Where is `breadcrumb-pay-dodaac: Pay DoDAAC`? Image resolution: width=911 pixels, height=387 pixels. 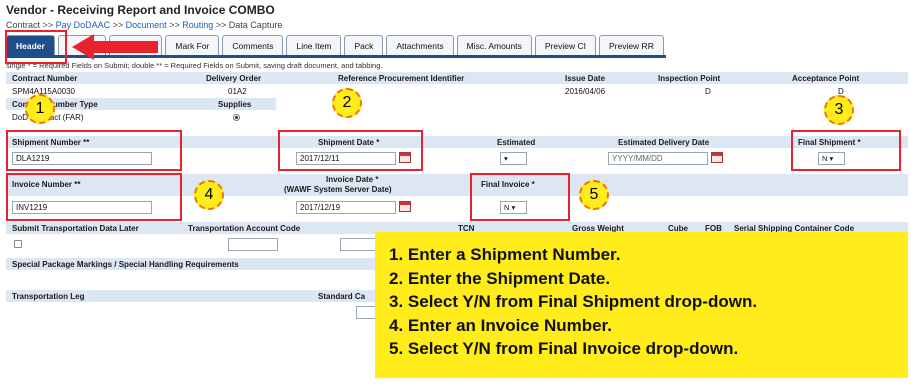
breadcrumb-pay-dodaac: Pay DoDAAC is located at coordinates (83, 25).